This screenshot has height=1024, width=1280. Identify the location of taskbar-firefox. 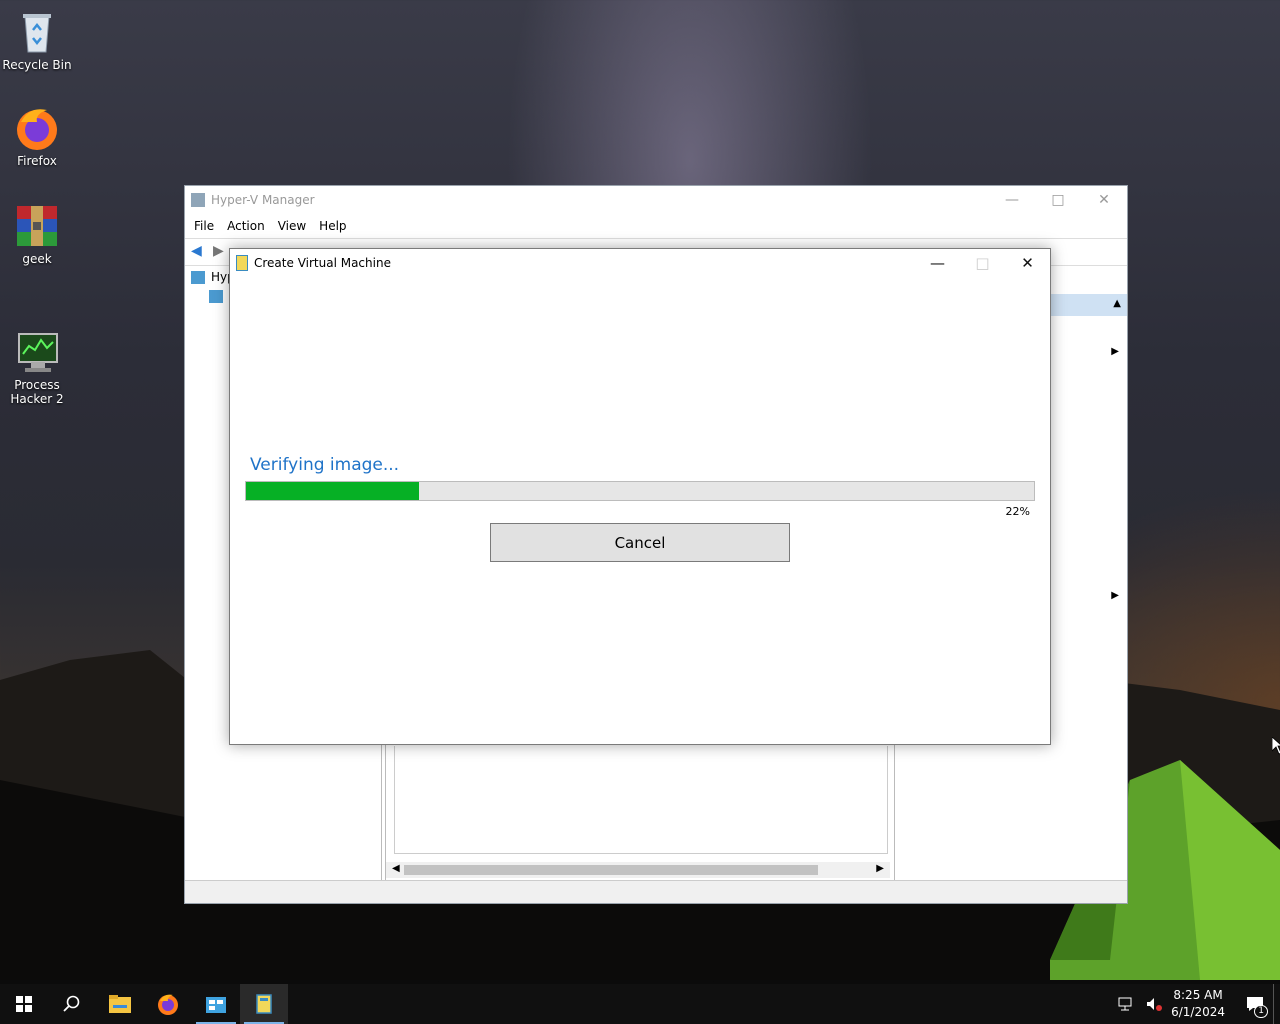
(168, 1004).